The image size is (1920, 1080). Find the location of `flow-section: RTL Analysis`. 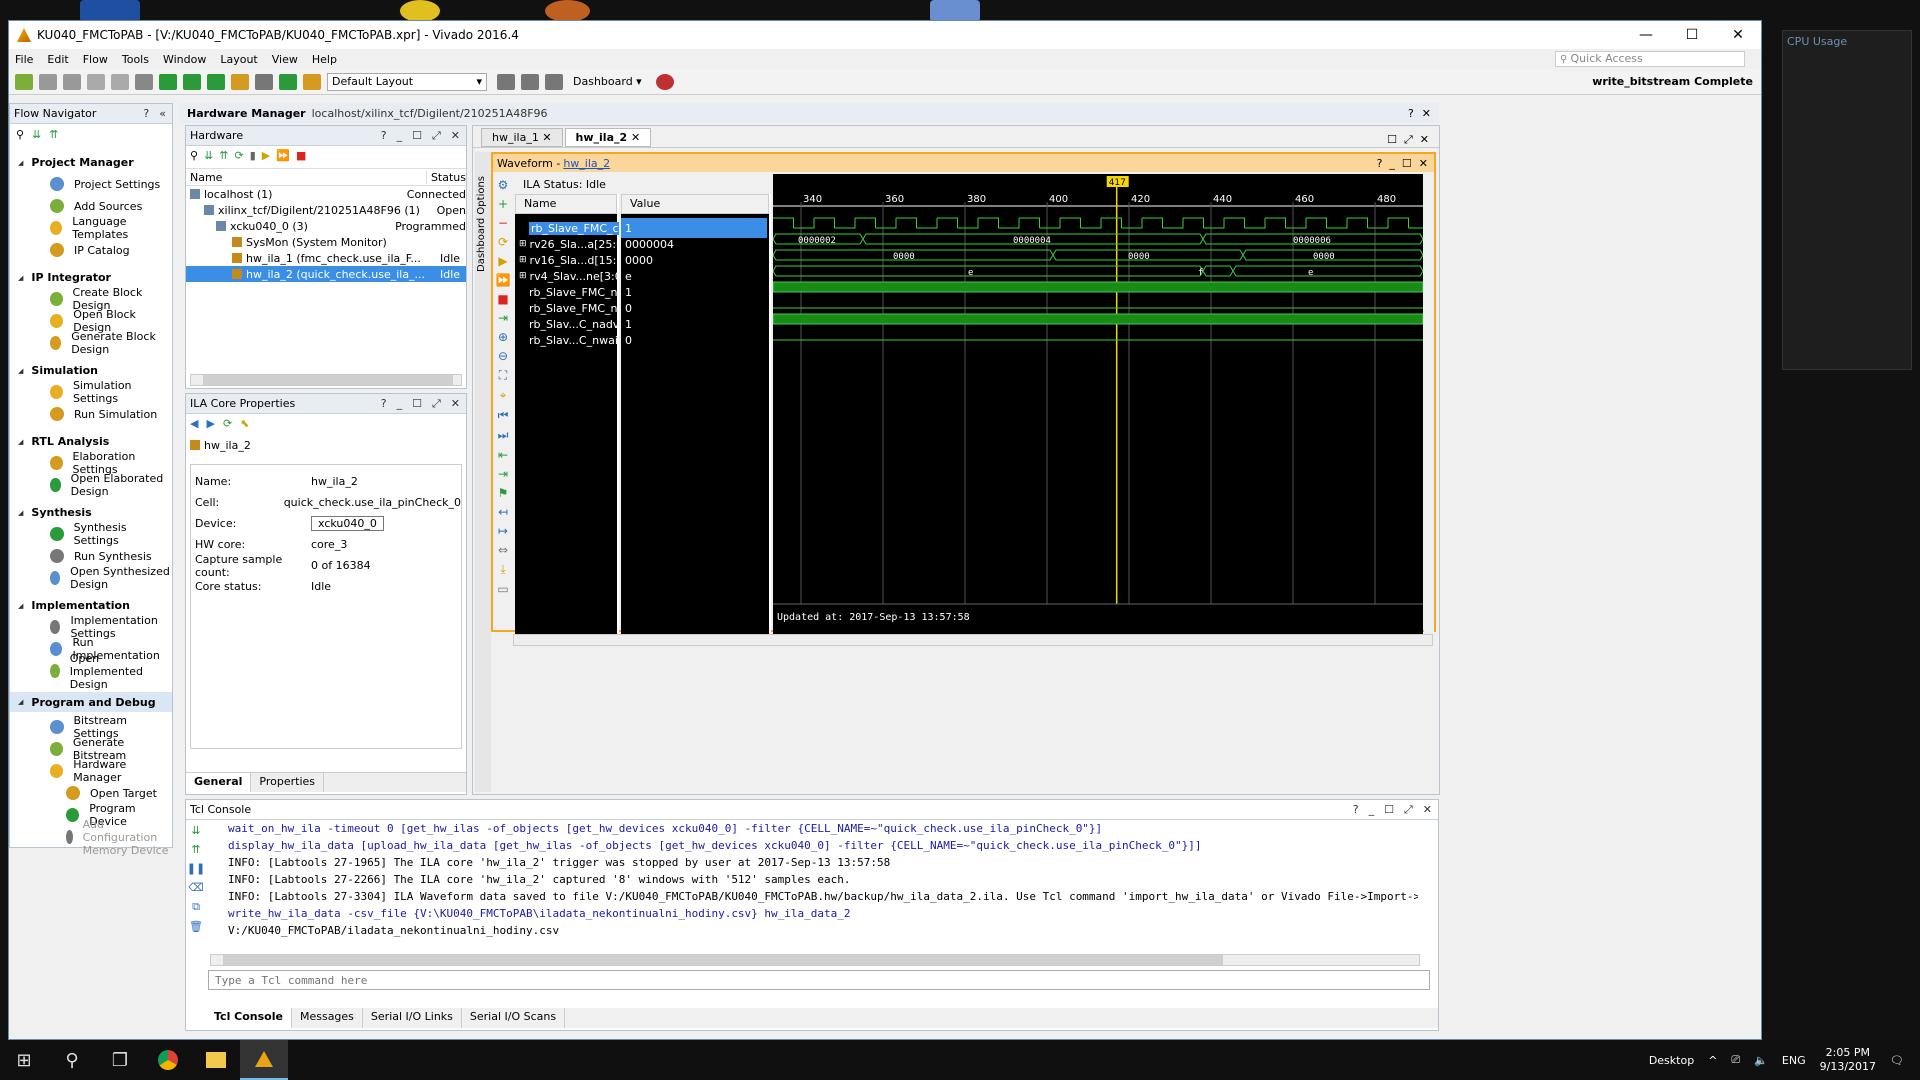

flow-section: RTL Analysis is located at coordinates (95, 441).